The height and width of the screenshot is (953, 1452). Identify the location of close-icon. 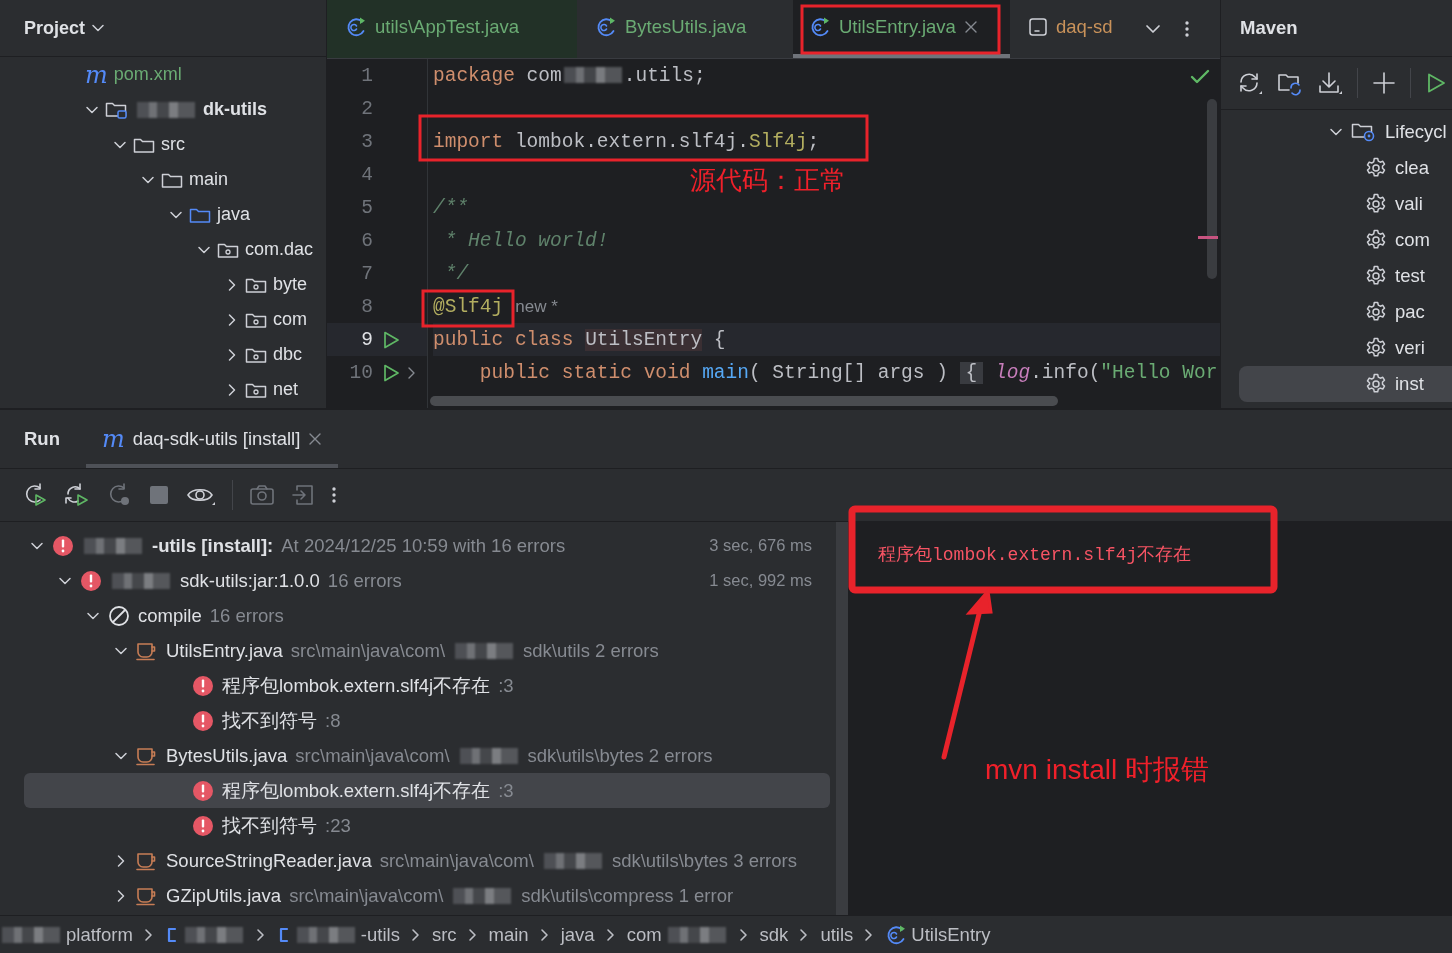
(315, 439).